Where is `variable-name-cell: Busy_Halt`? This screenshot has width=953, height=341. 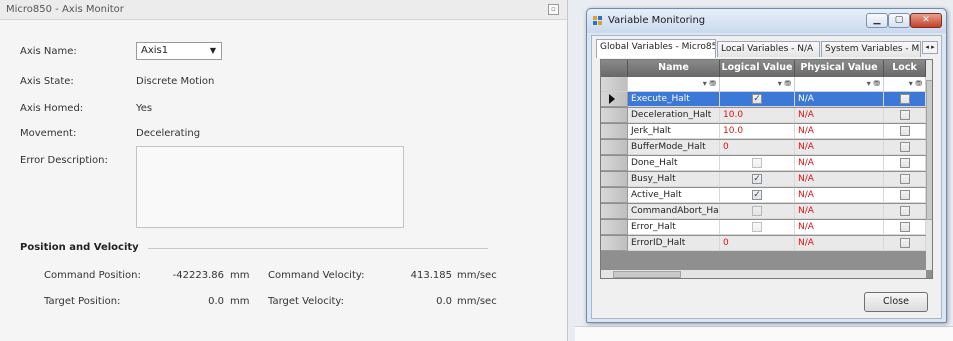
variable-name-cell: Busy_Halt is located at coordinates (674, 179).